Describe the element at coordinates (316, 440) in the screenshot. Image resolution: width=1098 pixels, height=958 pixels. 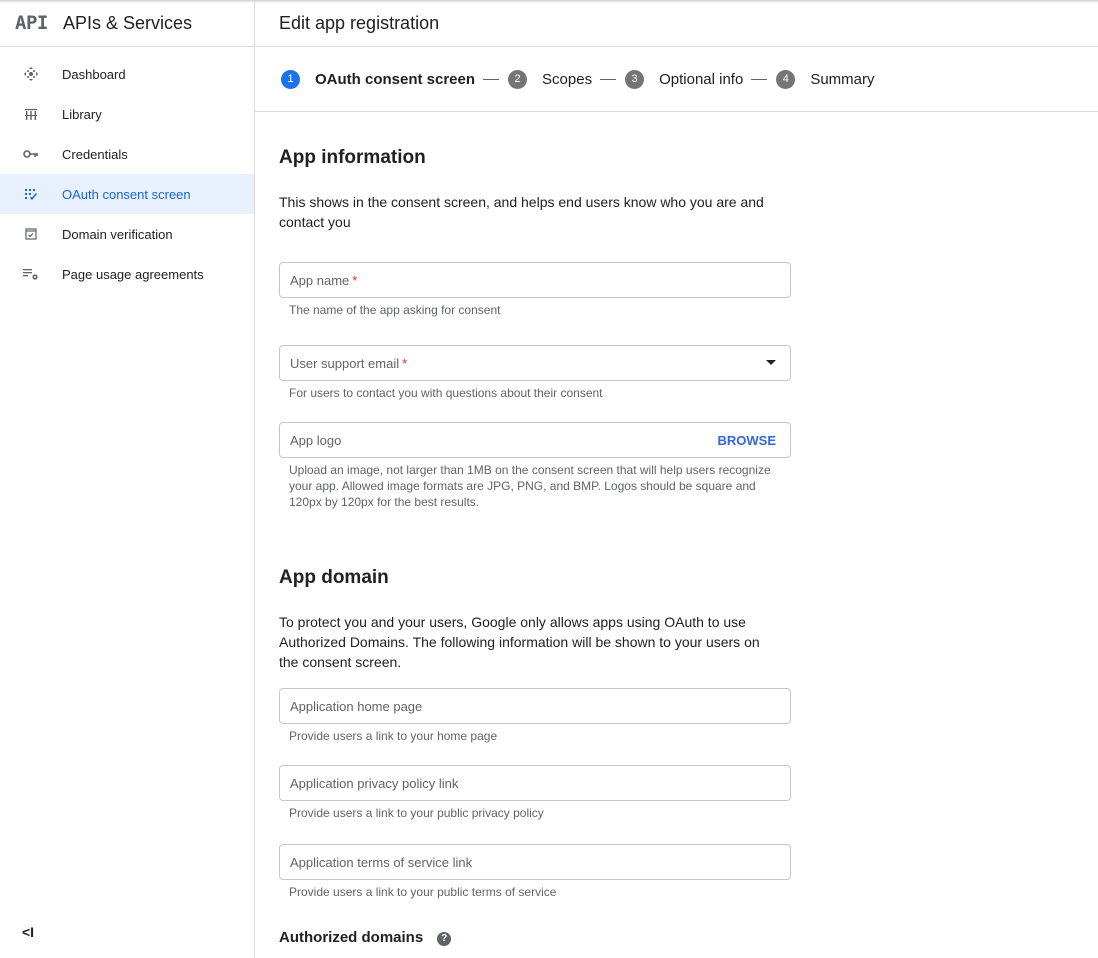
I see `app-logo-label: App logo` at that location.